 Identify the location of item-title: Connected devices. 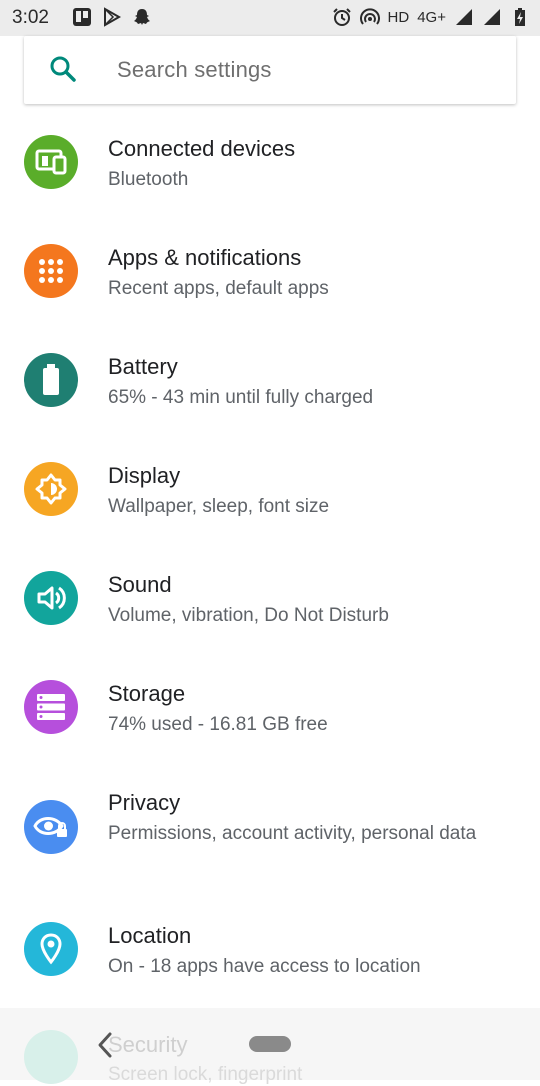
(202, 148).